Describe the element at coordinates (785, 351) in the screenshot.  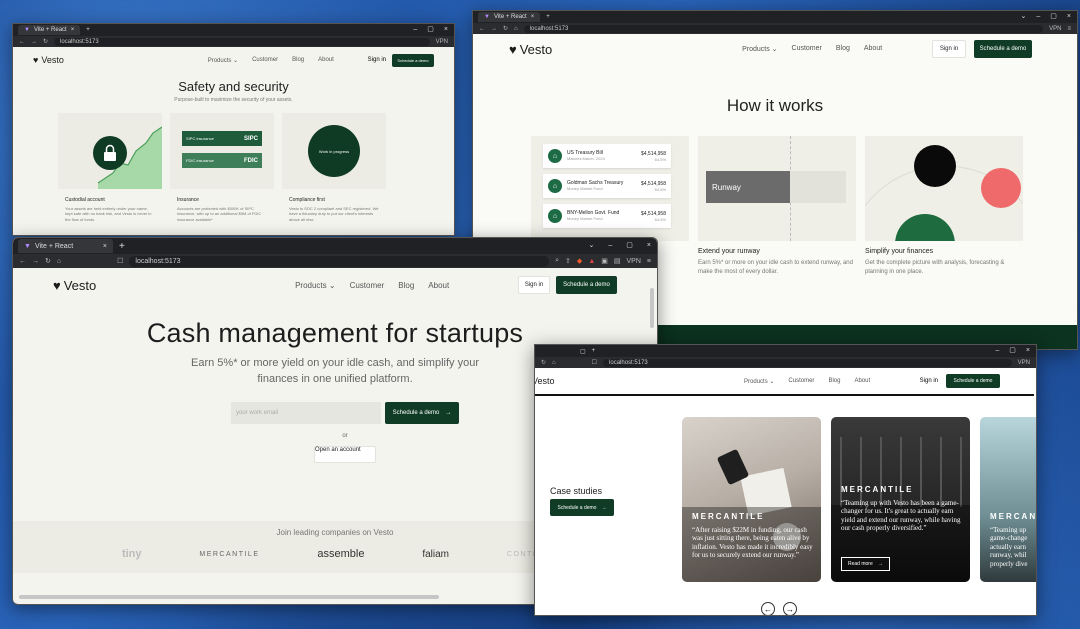
I see `tab-bar: ▢ + – ▢ ×` at that location.